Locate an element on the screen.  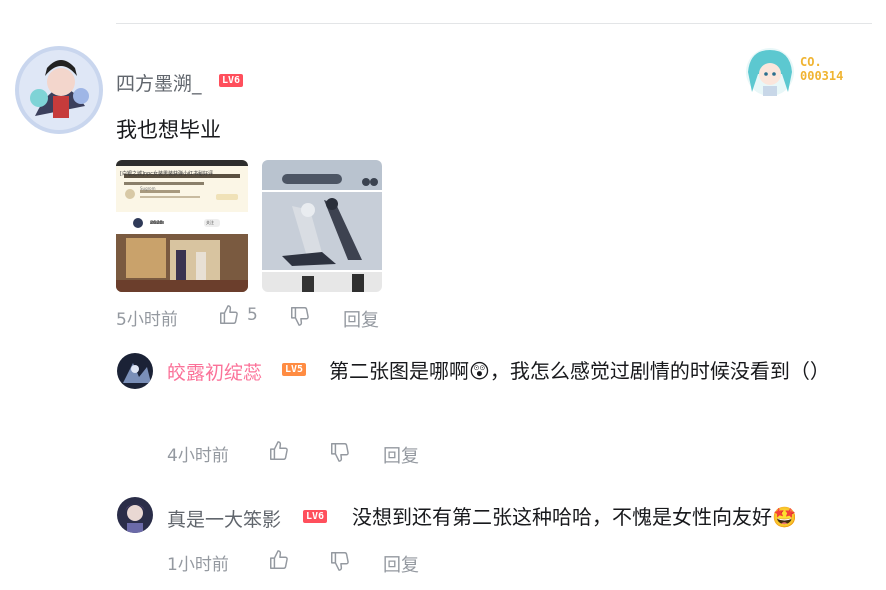
comment-text: 我也想毕业 is located at coordinates (168, 130).